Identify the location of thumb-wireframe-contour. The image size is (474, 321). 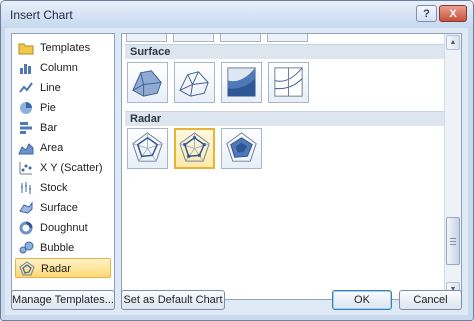
(288, 82).